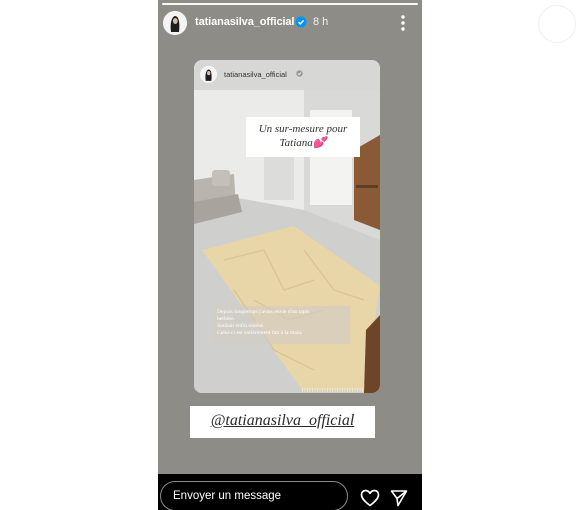 The height and width of the screenshot is (510, 580). What do you see at coordinates (303, 129) in the screenshot?
I see `title-line-1: Un sur-mesure pour` at bounding box center [303, 129].